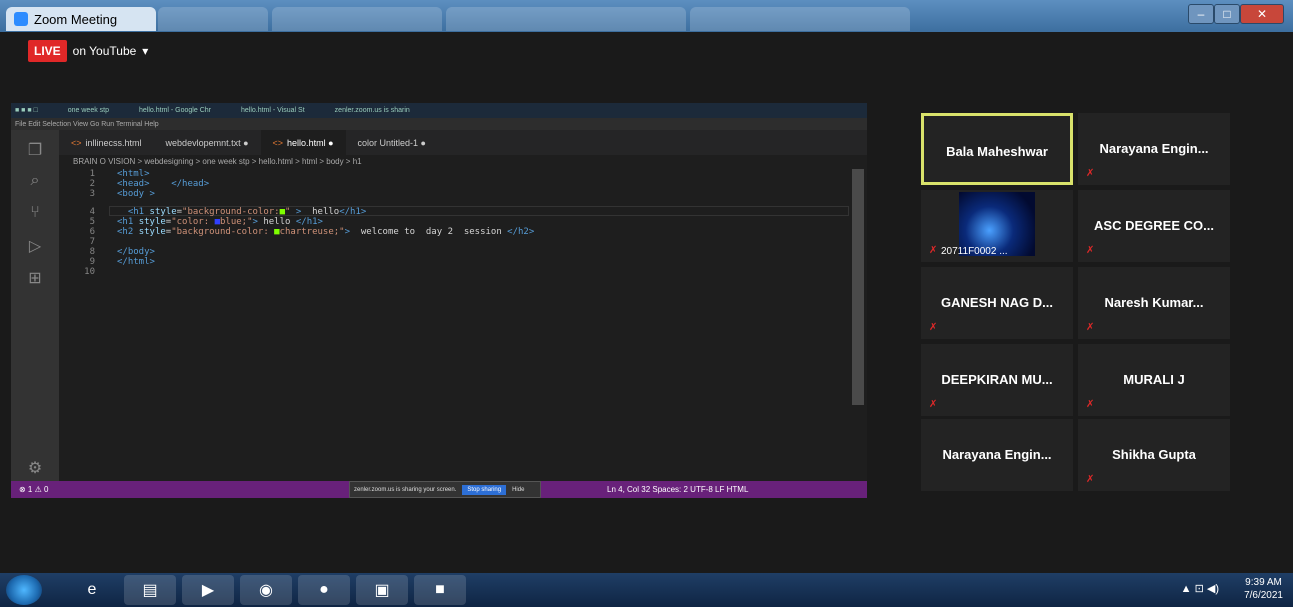  What do you see at coordinates (1154, 303) in the screenshot?
I see `participant-tile: Naresh Kumar... ✗` at bounding box center [1154, 303].